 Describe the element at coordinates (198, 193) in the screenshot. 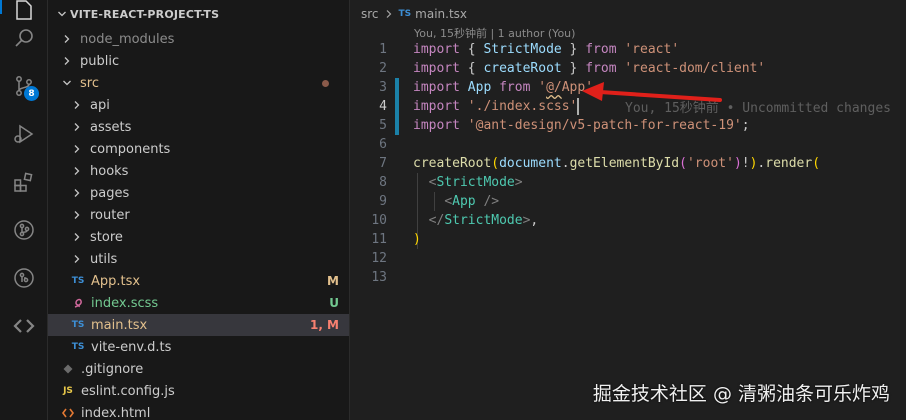

I see `folder-item: pages` at that location.